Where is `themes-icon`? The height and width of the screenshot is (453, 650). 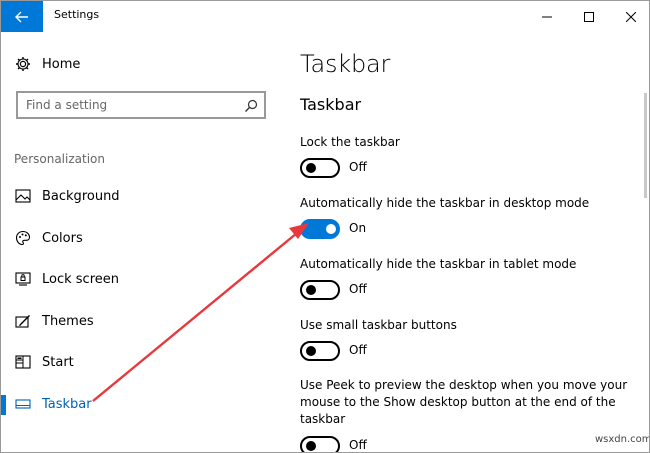 themes-icon is located at coordinates (23, 321).